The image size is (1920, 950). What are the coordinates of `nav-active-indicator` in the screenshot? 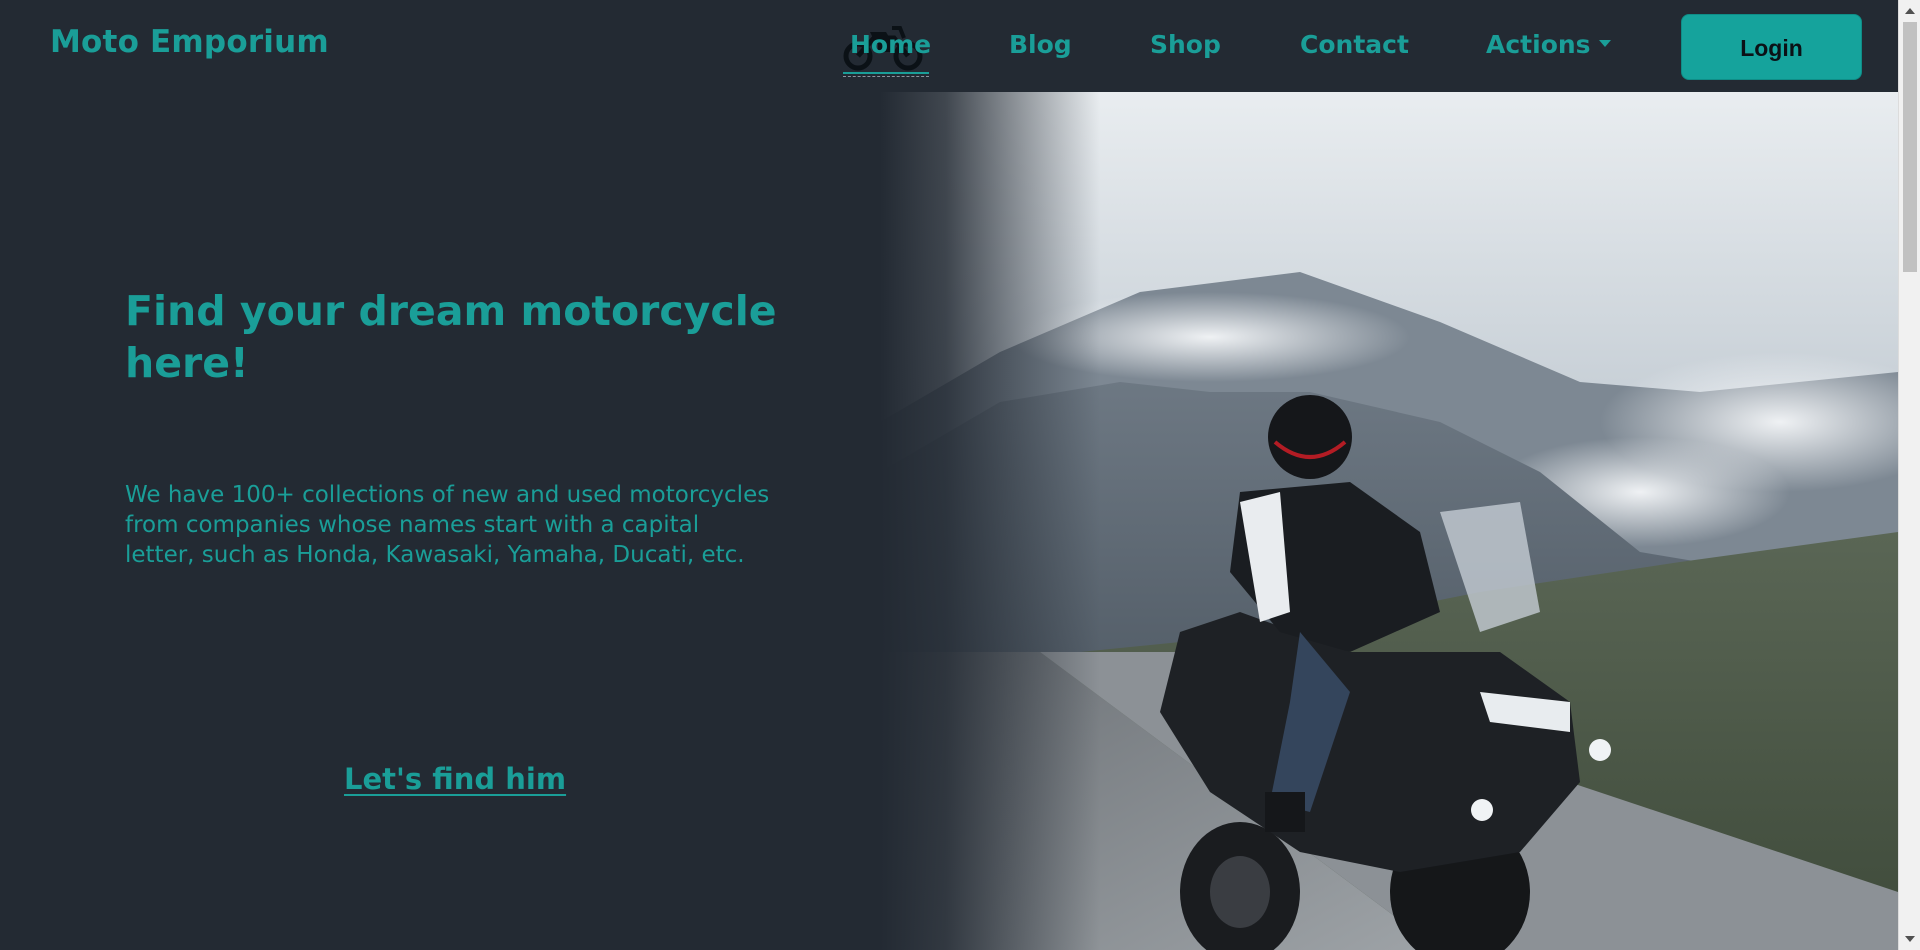 It's located at (886, 74).